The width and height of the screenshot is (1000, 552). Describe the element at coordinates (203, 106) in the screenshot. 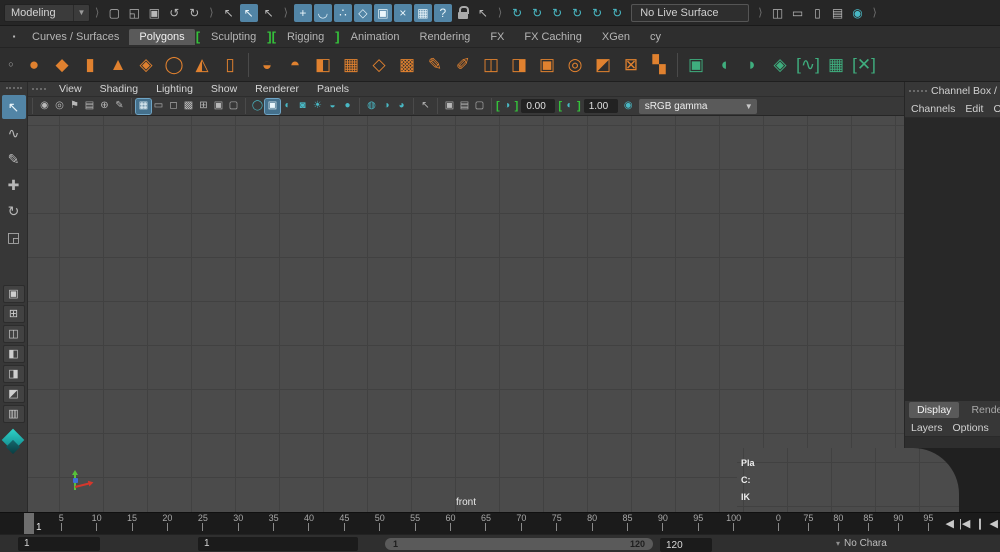

I see `field-chart-icon: ⊞` at that location.